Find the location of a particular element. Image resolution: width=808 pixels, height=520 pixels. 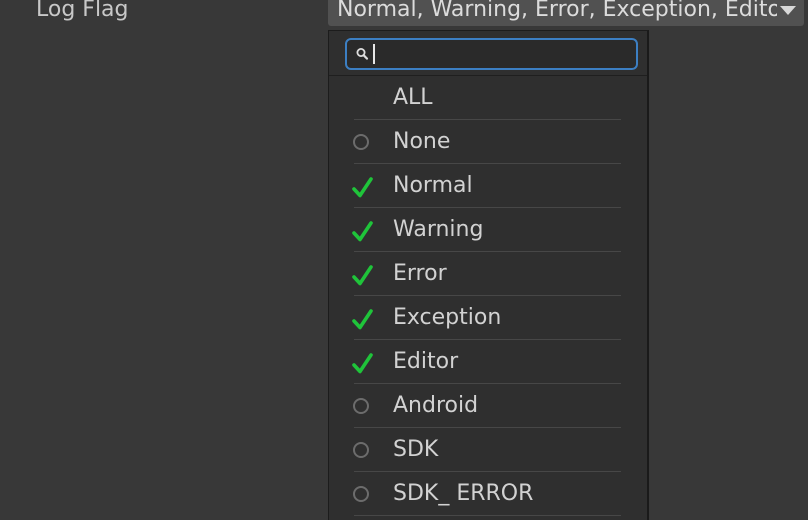

option-label: ALL is located at coordinates (413, 97).